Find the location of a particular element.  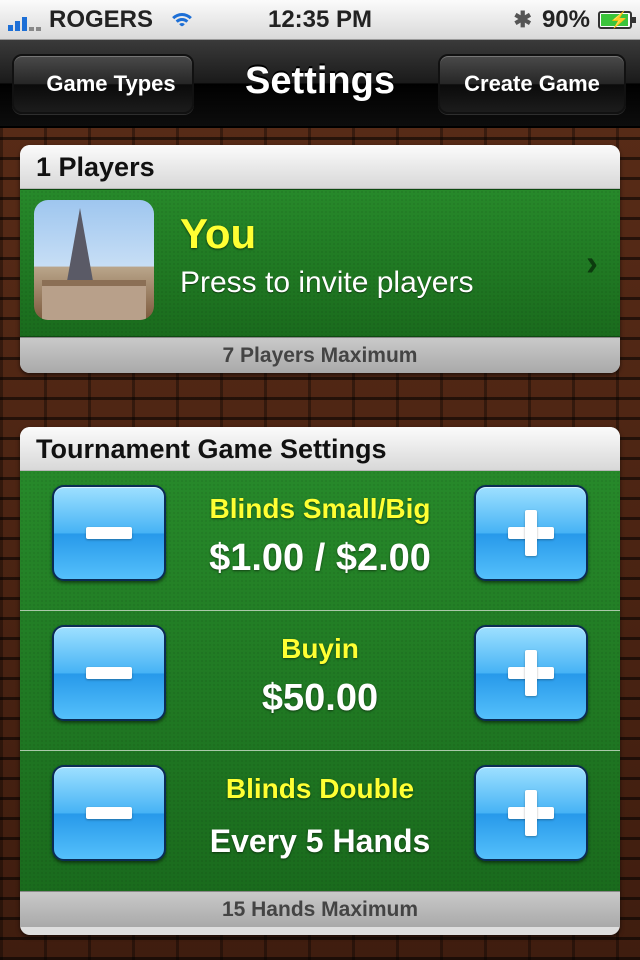

buyin-decrease-button is located at coordinates (109, 673).